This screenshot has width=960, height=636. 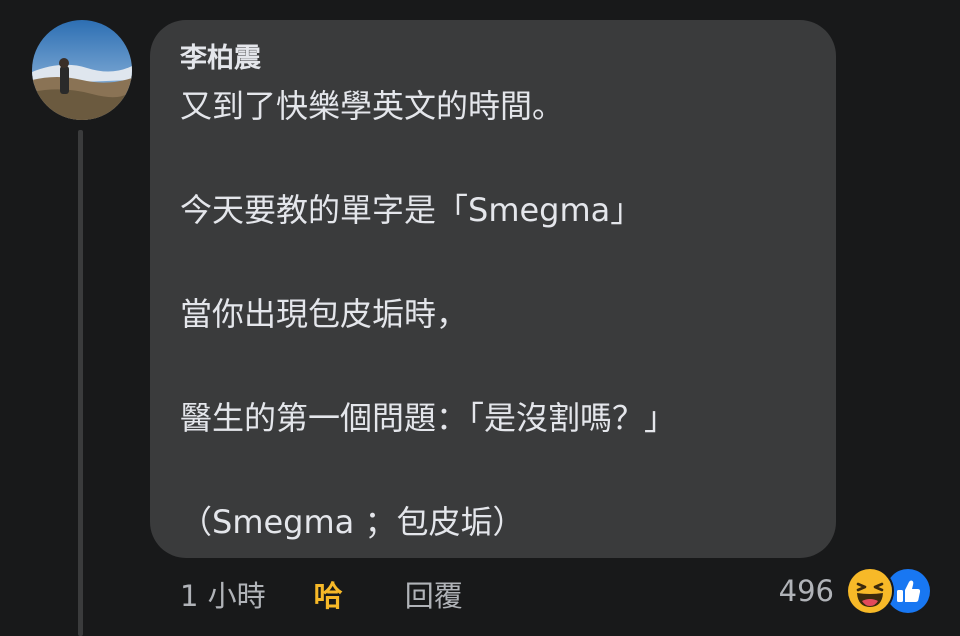 I want to click on haha-icon, so click(x=870, y=591).